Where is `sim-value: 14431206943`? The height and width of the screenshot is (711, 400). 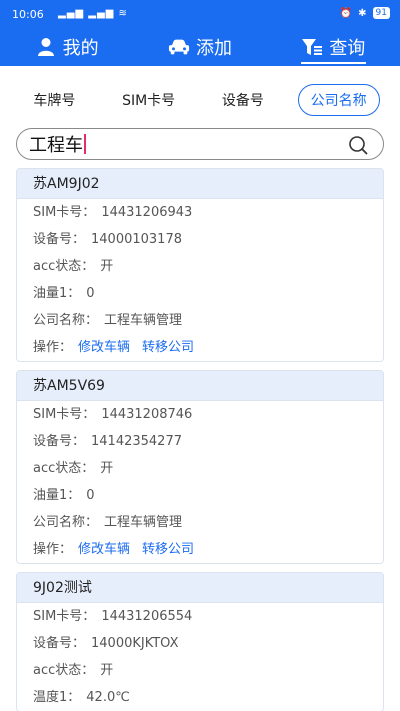
sim-value: 14431206943 is located at coordinates (147, 212).